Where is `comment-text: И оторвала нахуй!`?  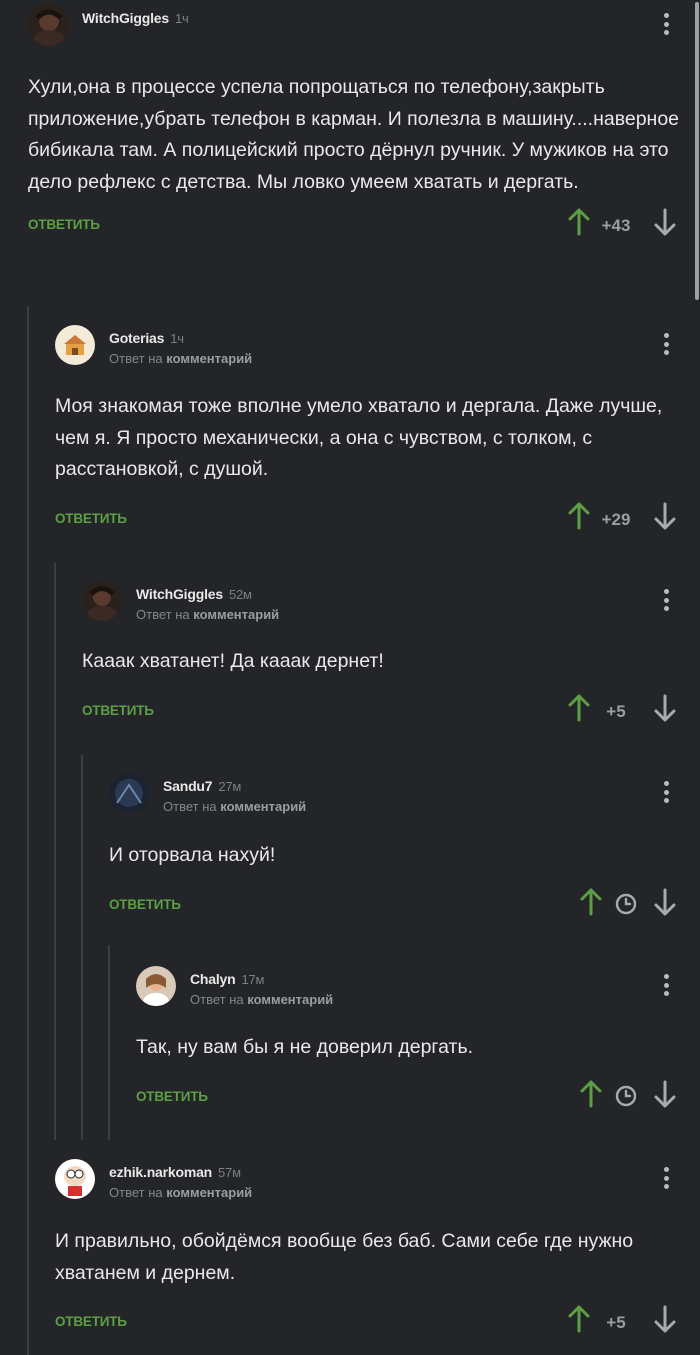 comment-text: И оторвала нахуй! is located at coordinates (192, 855).